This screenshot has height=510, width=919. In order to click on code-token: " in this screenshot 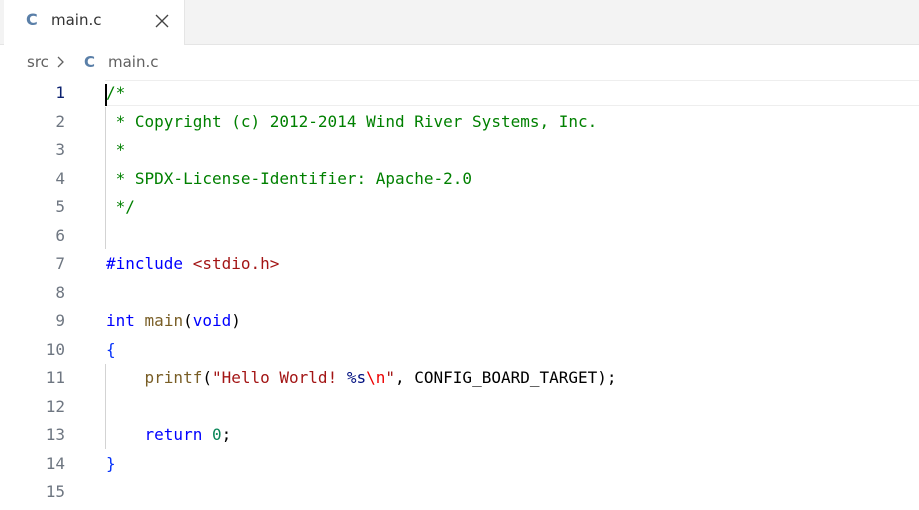, I will do `click(390, 377)`.